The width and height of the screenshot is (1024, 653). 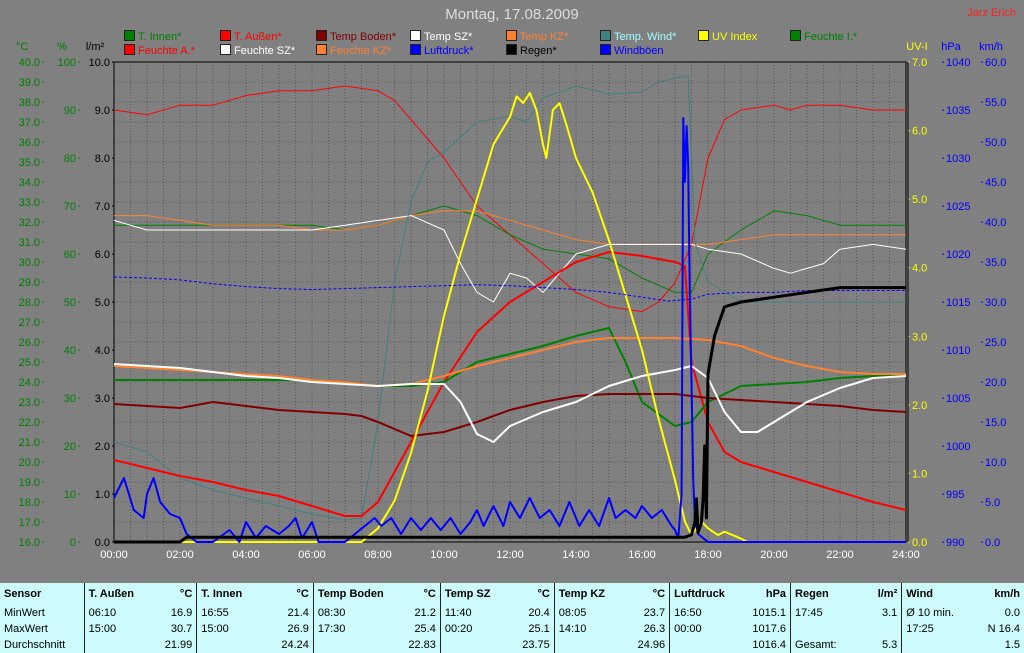 What do you see at coordinates (26, 629) in the screenshot?
I see `stats-row-label: MaxWert` at bounding box center [26, 629].